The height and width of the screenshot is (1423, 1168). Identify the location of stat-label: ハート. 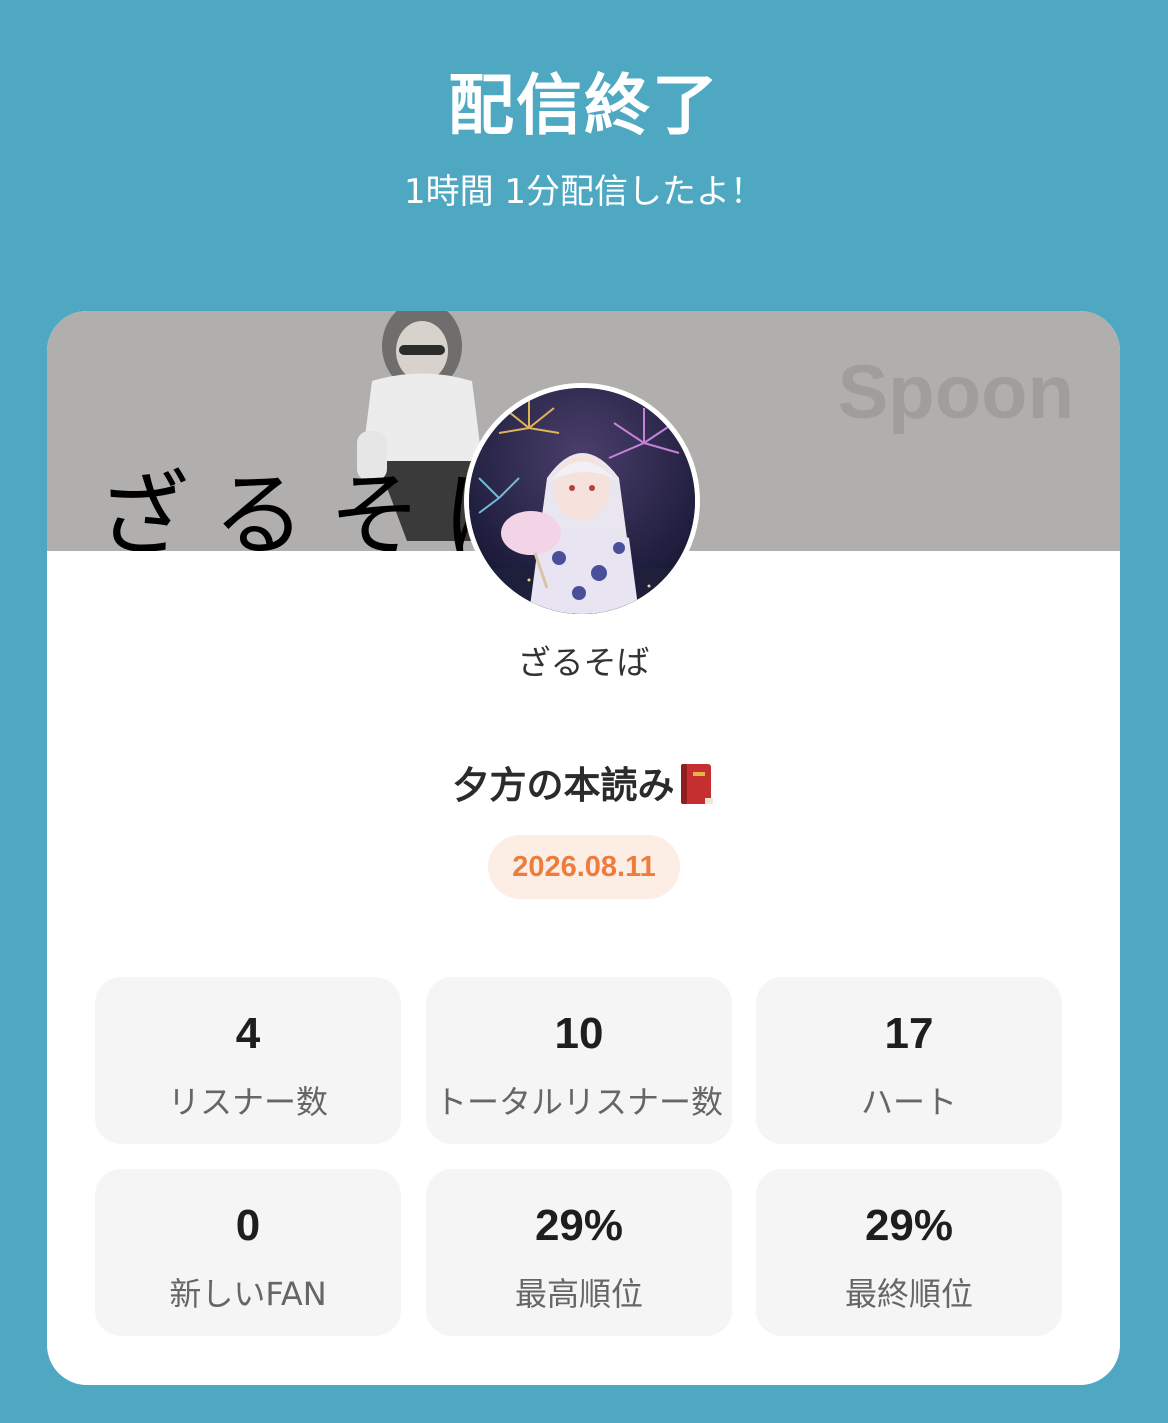
(908, 1102).